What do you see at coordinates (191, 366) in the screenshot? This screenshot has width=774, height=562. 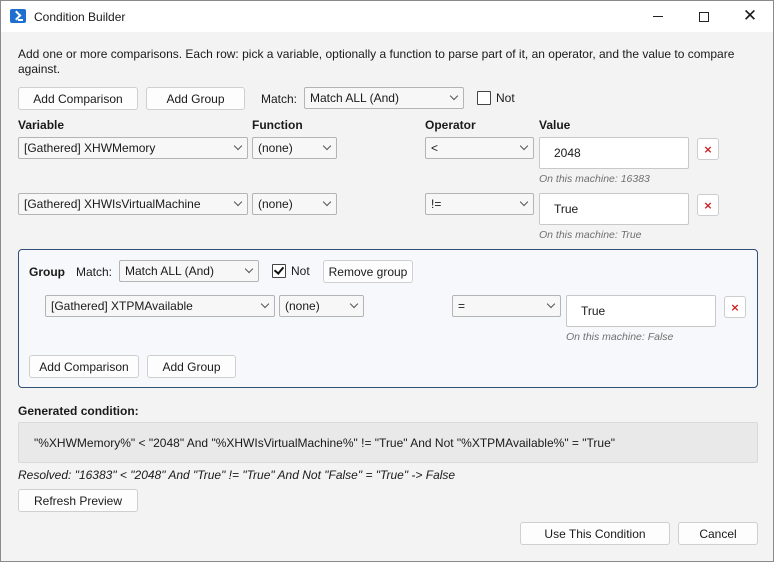 I see `group-add-group-button: Add Group` at bounding box center [191, 366].